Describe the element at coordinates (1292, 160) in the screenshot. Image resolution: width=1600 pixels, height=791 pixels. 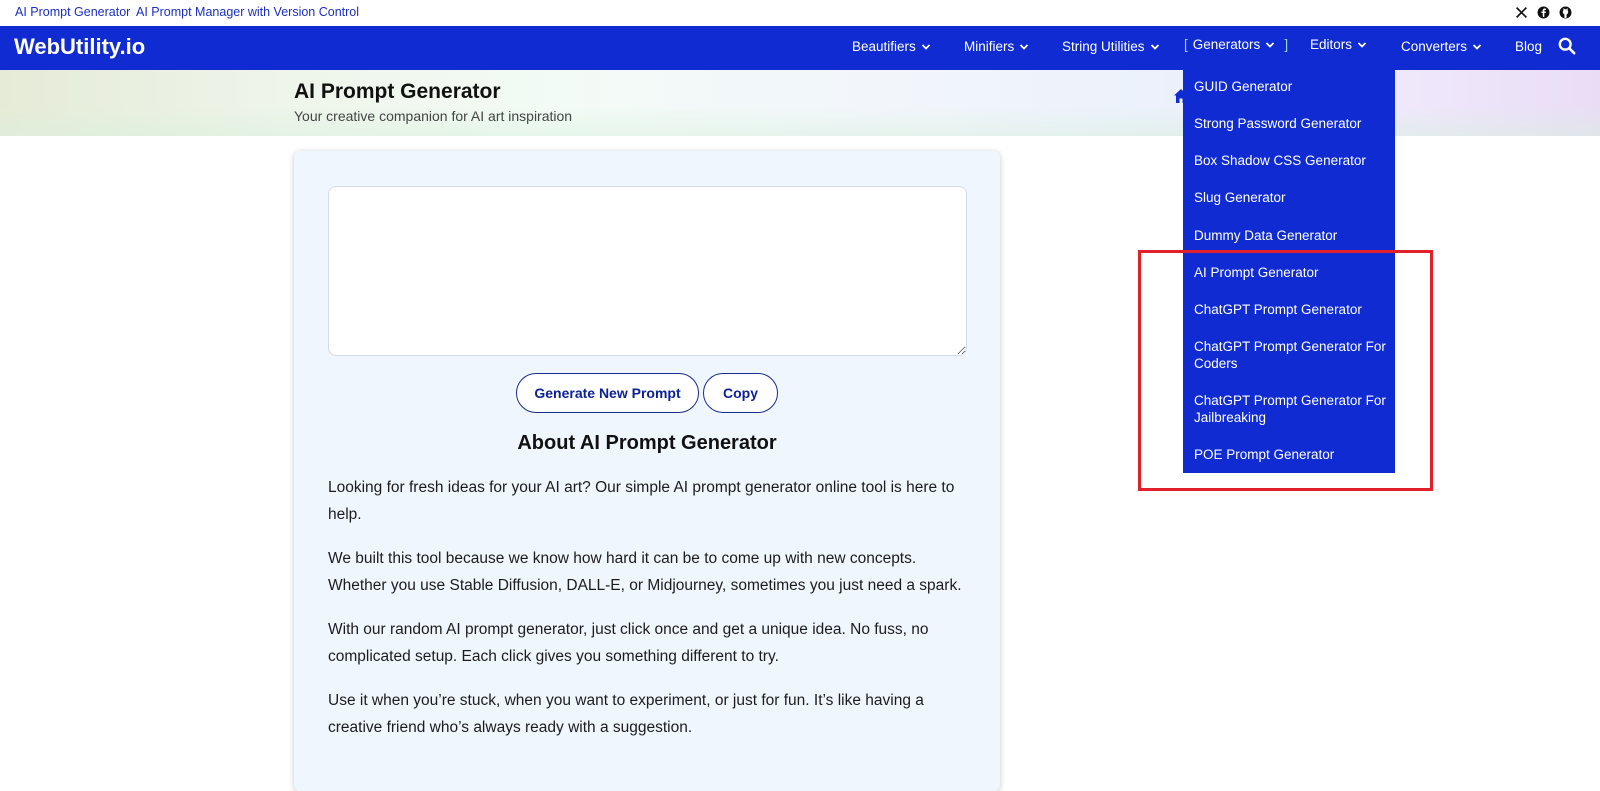
I see `dropdown-item-box-shadow-css-generator: Box Shadow CSS Generator` at that location.